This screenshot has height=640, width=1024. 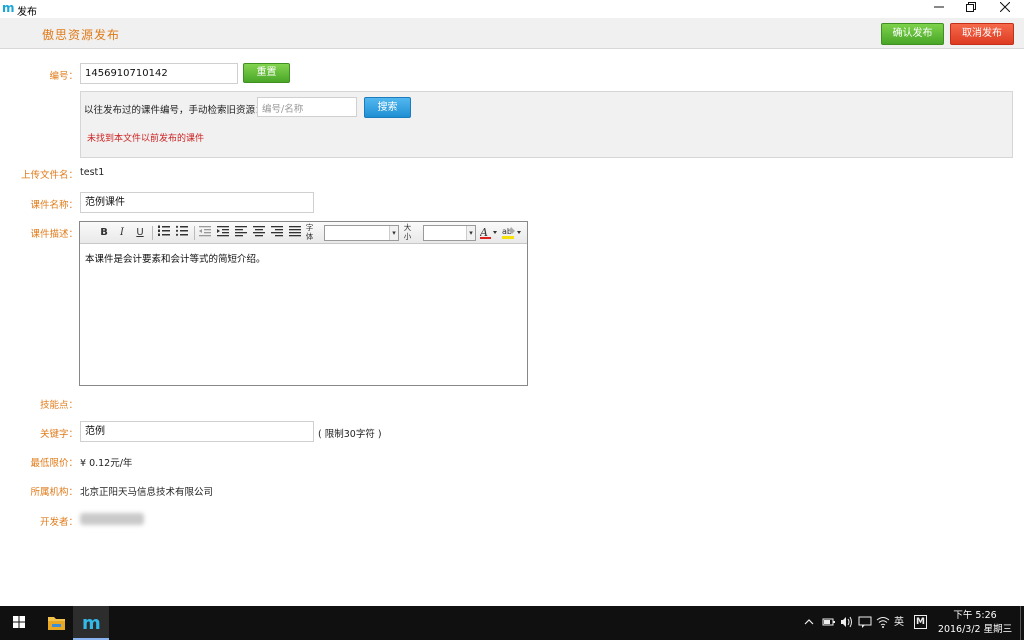 What do you see at coordinates (54, 234) in the screenshot?
I see `description-label: 课件描述：` at bounding box center [54, 234].